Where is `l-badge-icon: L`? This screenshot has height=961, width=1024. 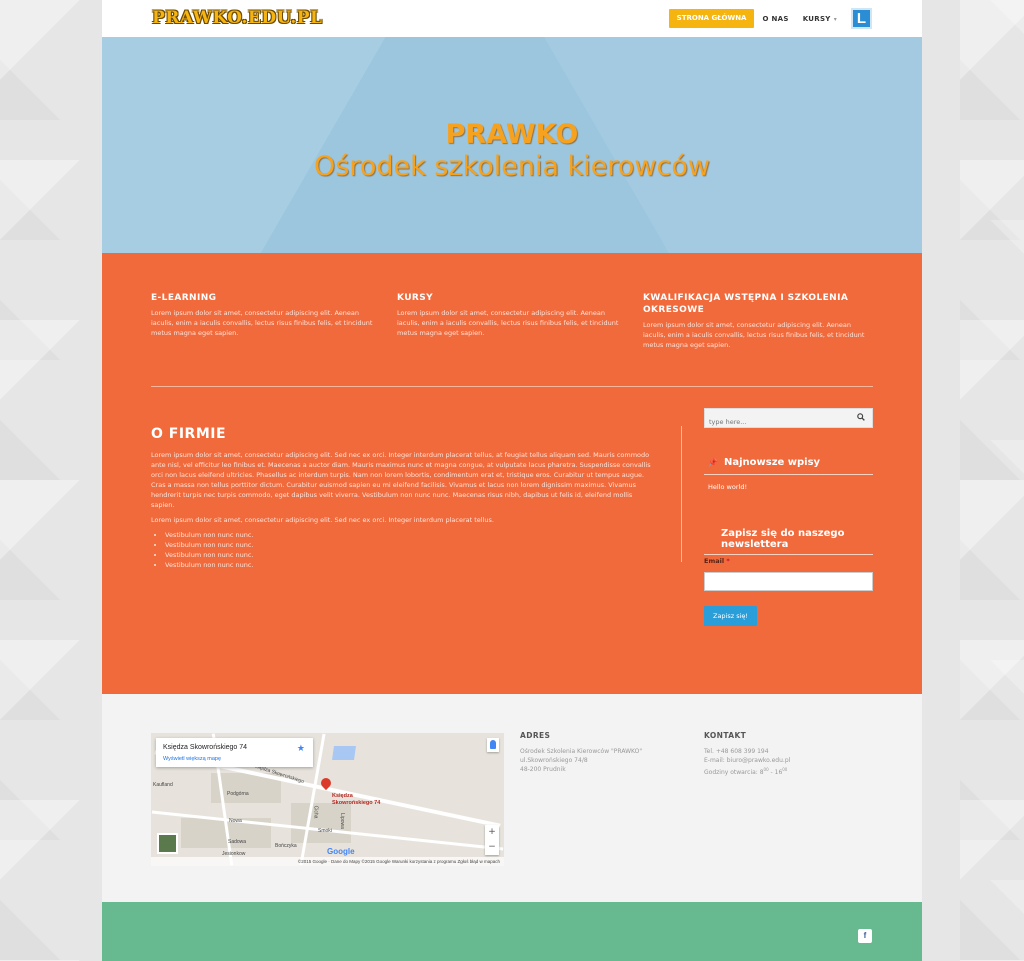 l-badge-icon: L is located at coordinates (861, 18).